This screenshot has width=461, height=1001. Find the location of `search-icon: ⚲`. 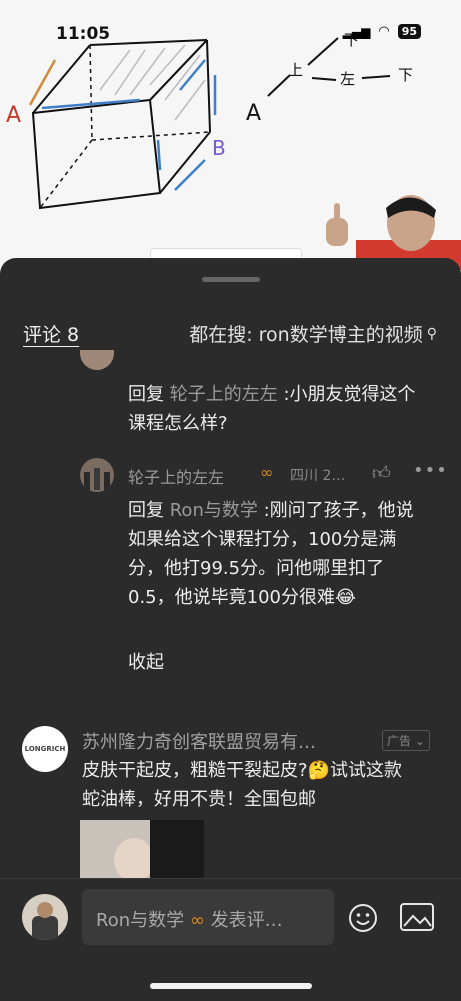

search-icon: ⚲ is located at coordinates (431, 333).